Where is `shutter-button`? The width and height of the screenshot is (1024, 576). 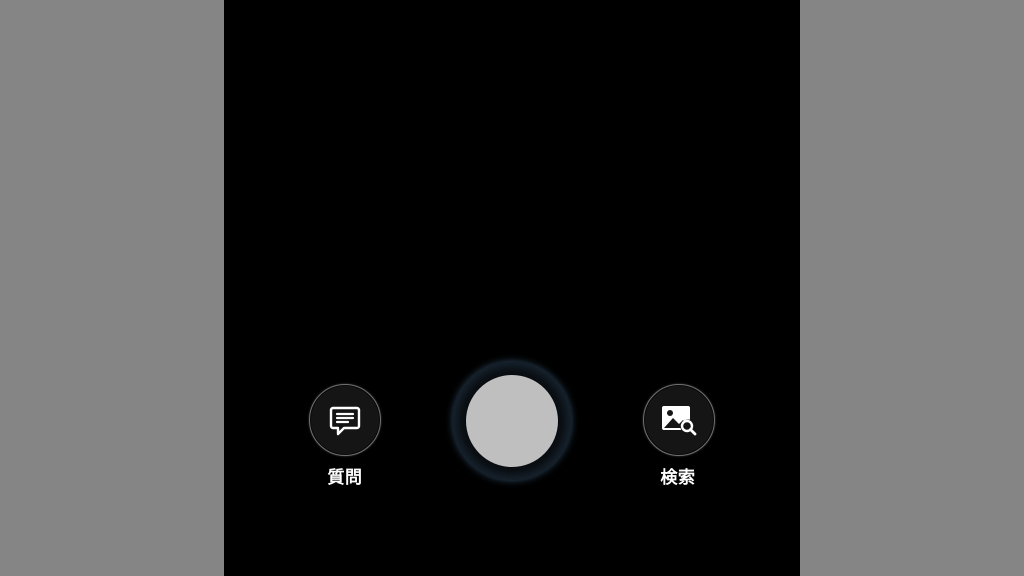
shutter-button is located at coordinates (512, 421).